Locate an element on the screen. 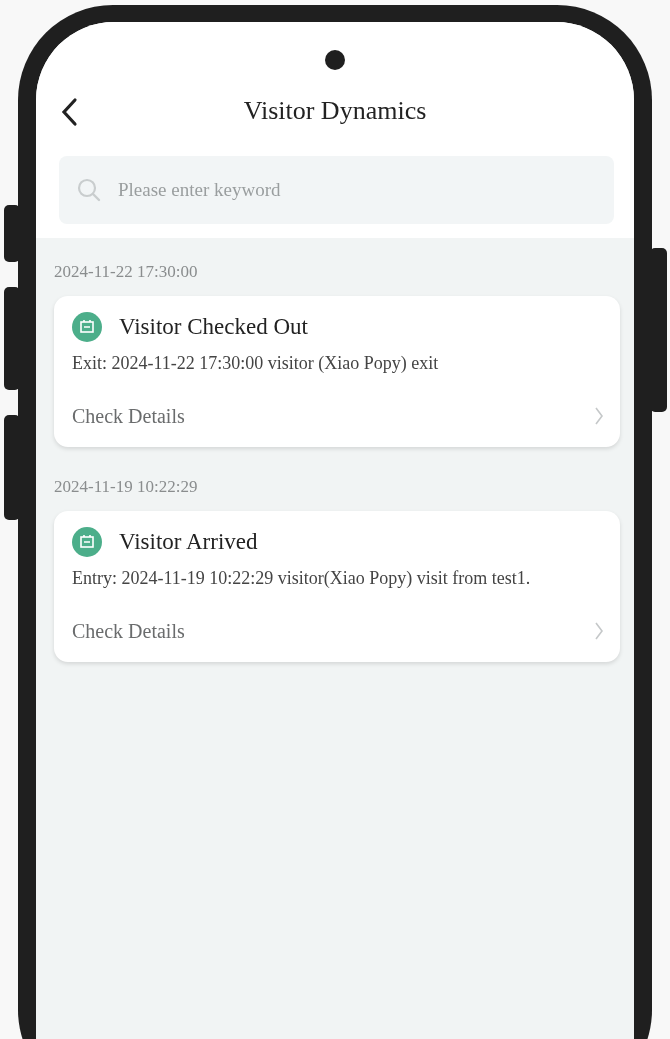 The width and height of the screenshot is (670, 1039). camera-dot is located at coordinates (335, 60).